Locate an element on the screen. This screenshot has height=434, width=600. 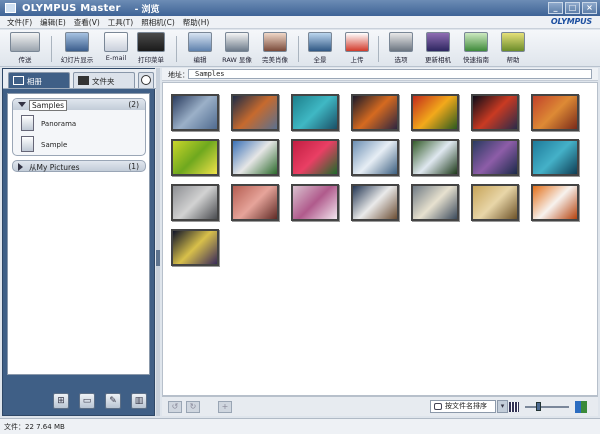
album-group-my-pictures: 从My Pictures (1) is located at coordinates (79, 166).